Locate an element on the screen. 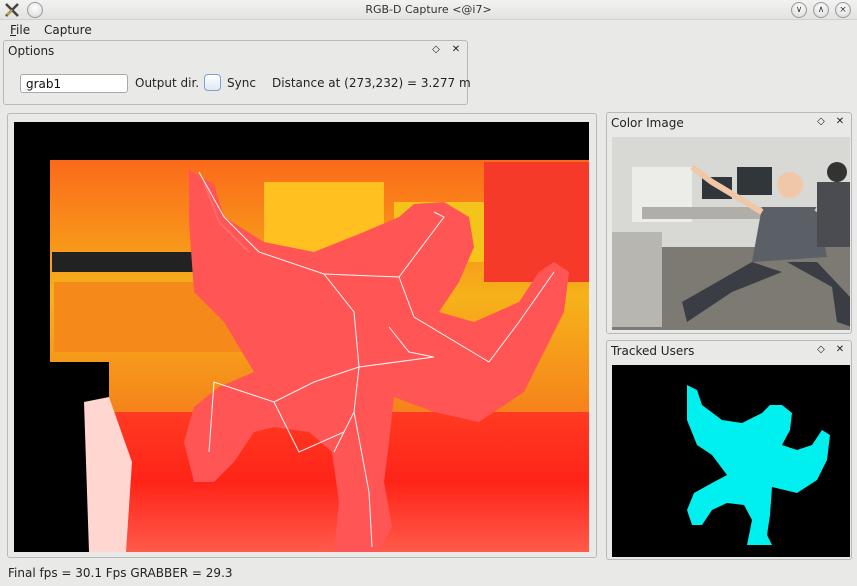  color-image is located at coordinates (732, 233).